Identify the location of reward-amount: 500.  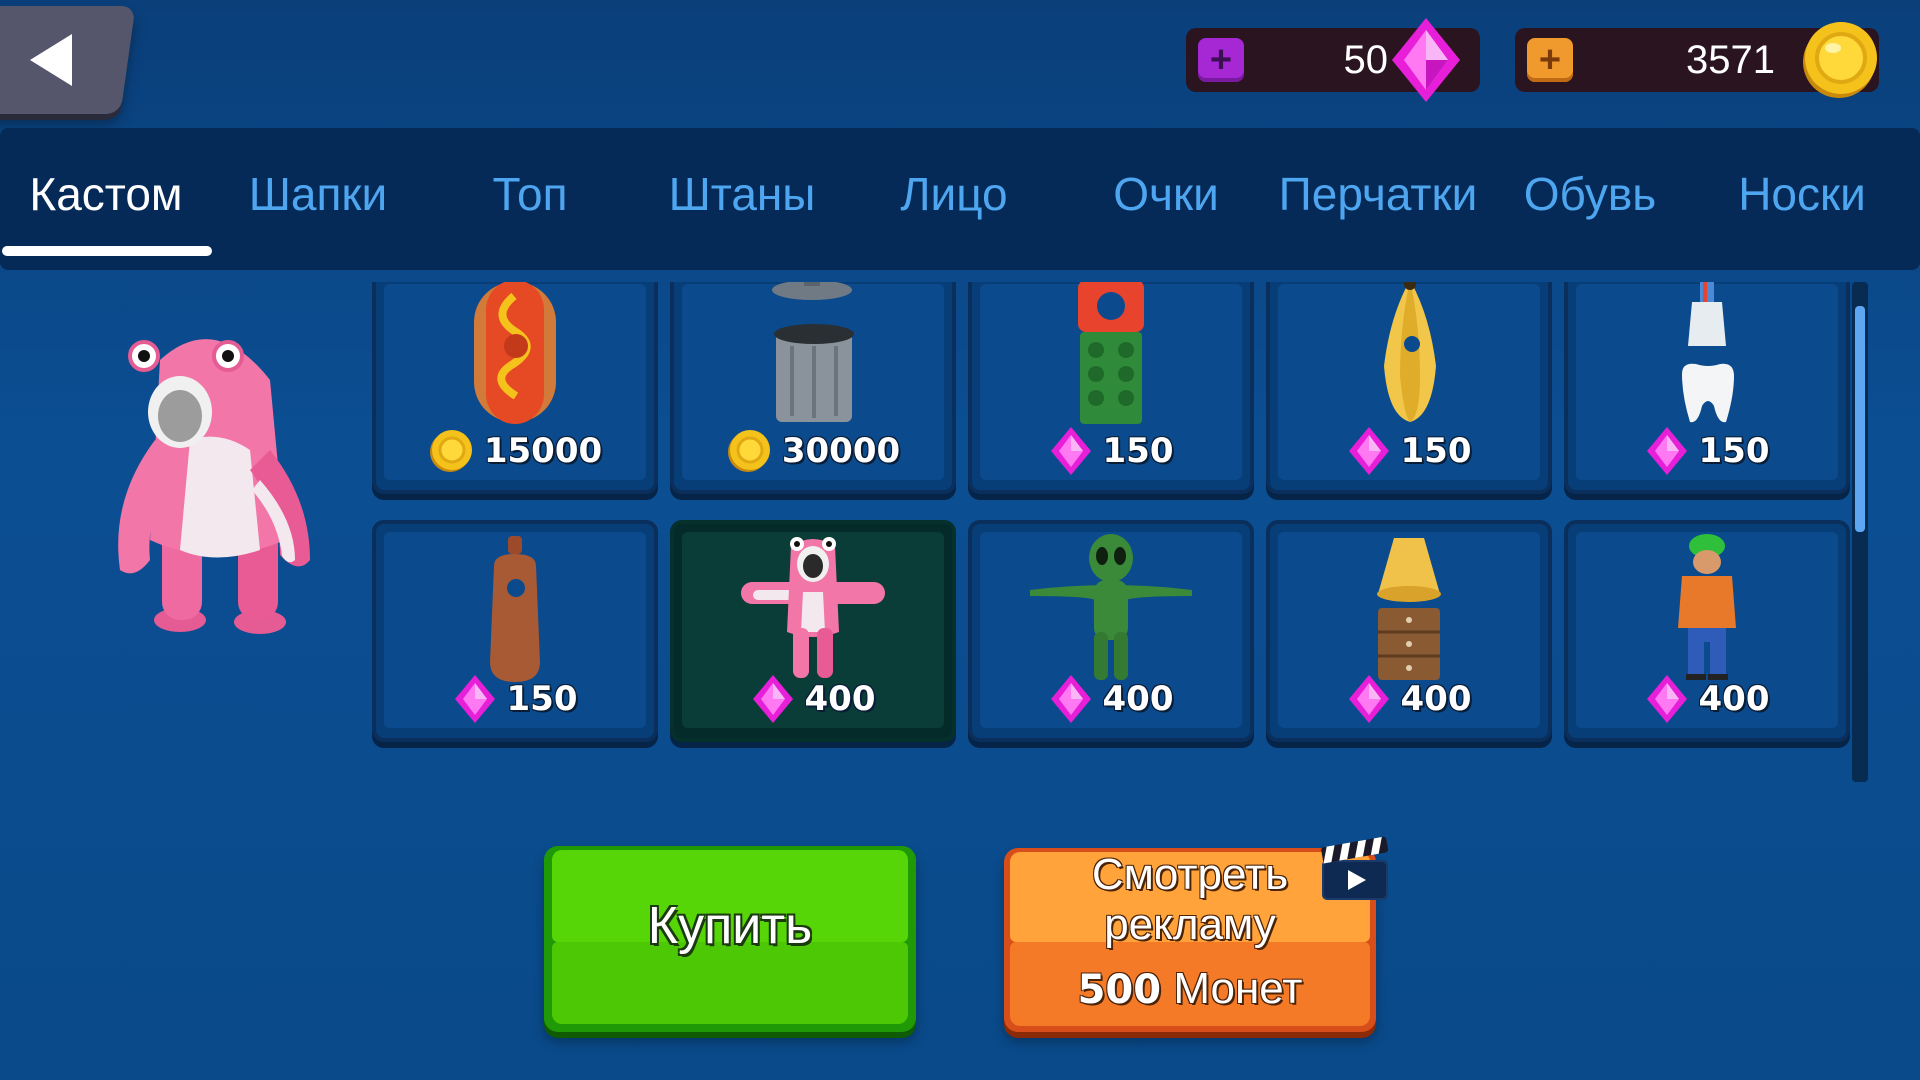
(1119, 990).